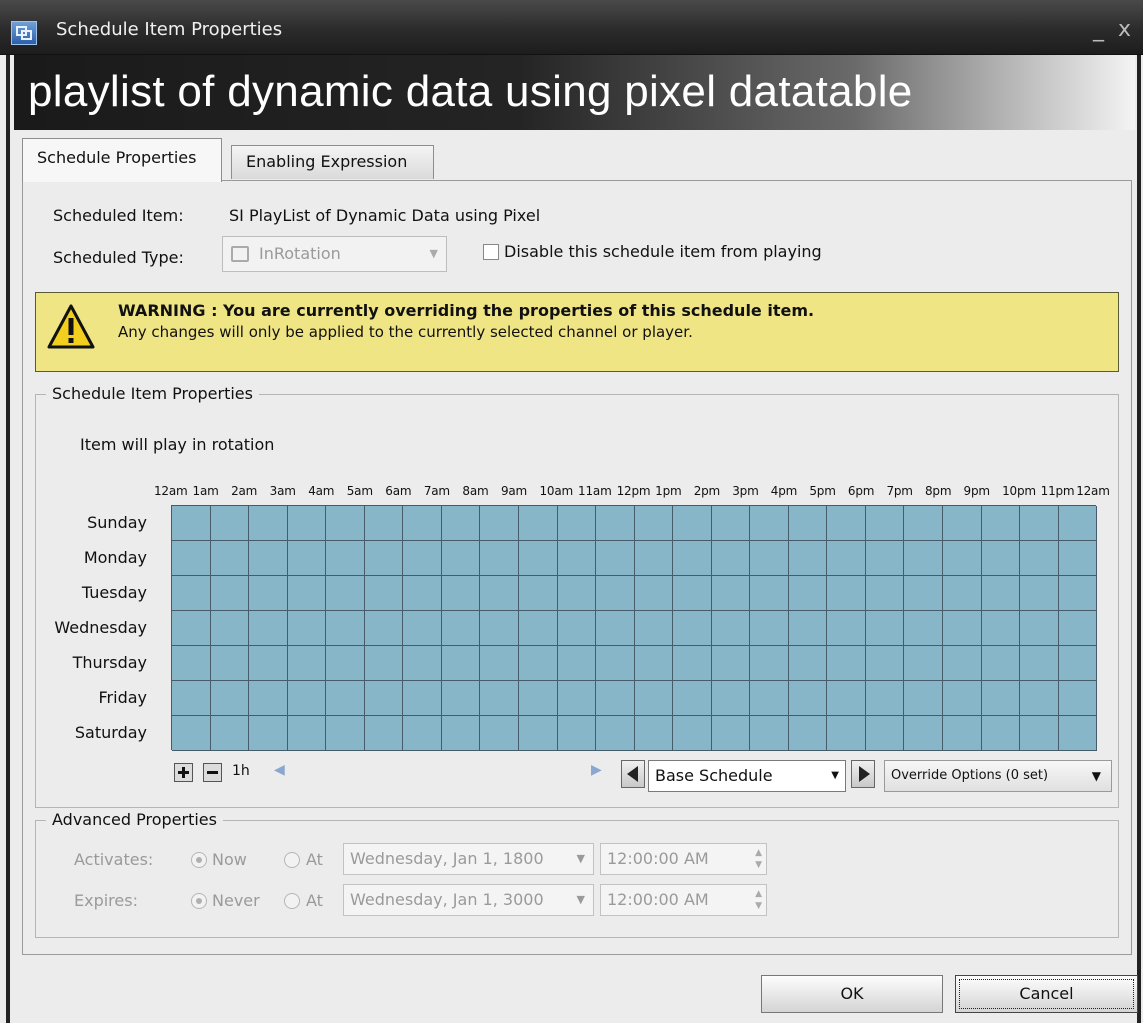 This screenshot has height=1023, width=1143. What do you see at coordinates (683, 900) in the screenshot?
I see `expires-time-spinner: 12:00:00 AM ▲ ▼` at bounding box center [683, 900].